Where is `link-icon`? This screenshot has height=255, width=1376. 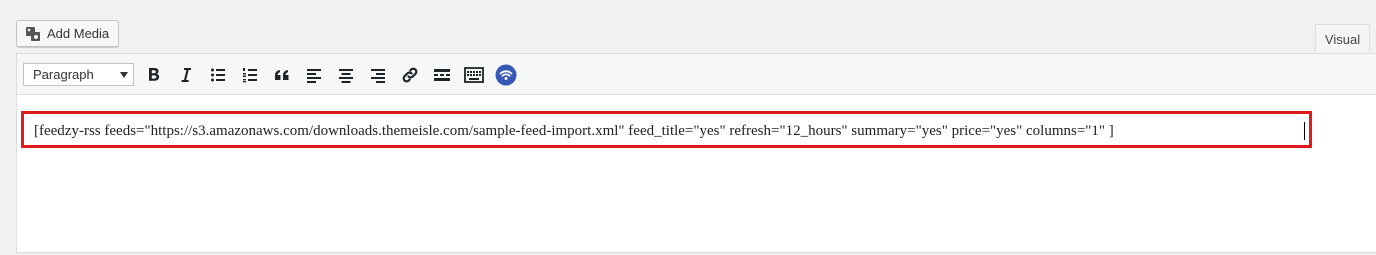
link-icon is located at coordinates (410, 75).